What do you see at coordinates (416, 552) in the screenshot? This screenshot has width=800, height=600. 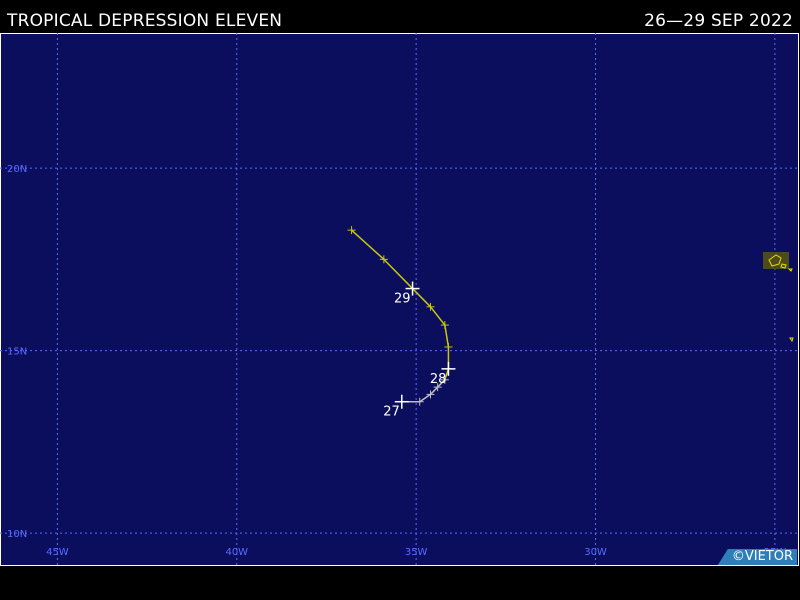 I see `longitude-label: 35W` at bounding box center [416, 552].